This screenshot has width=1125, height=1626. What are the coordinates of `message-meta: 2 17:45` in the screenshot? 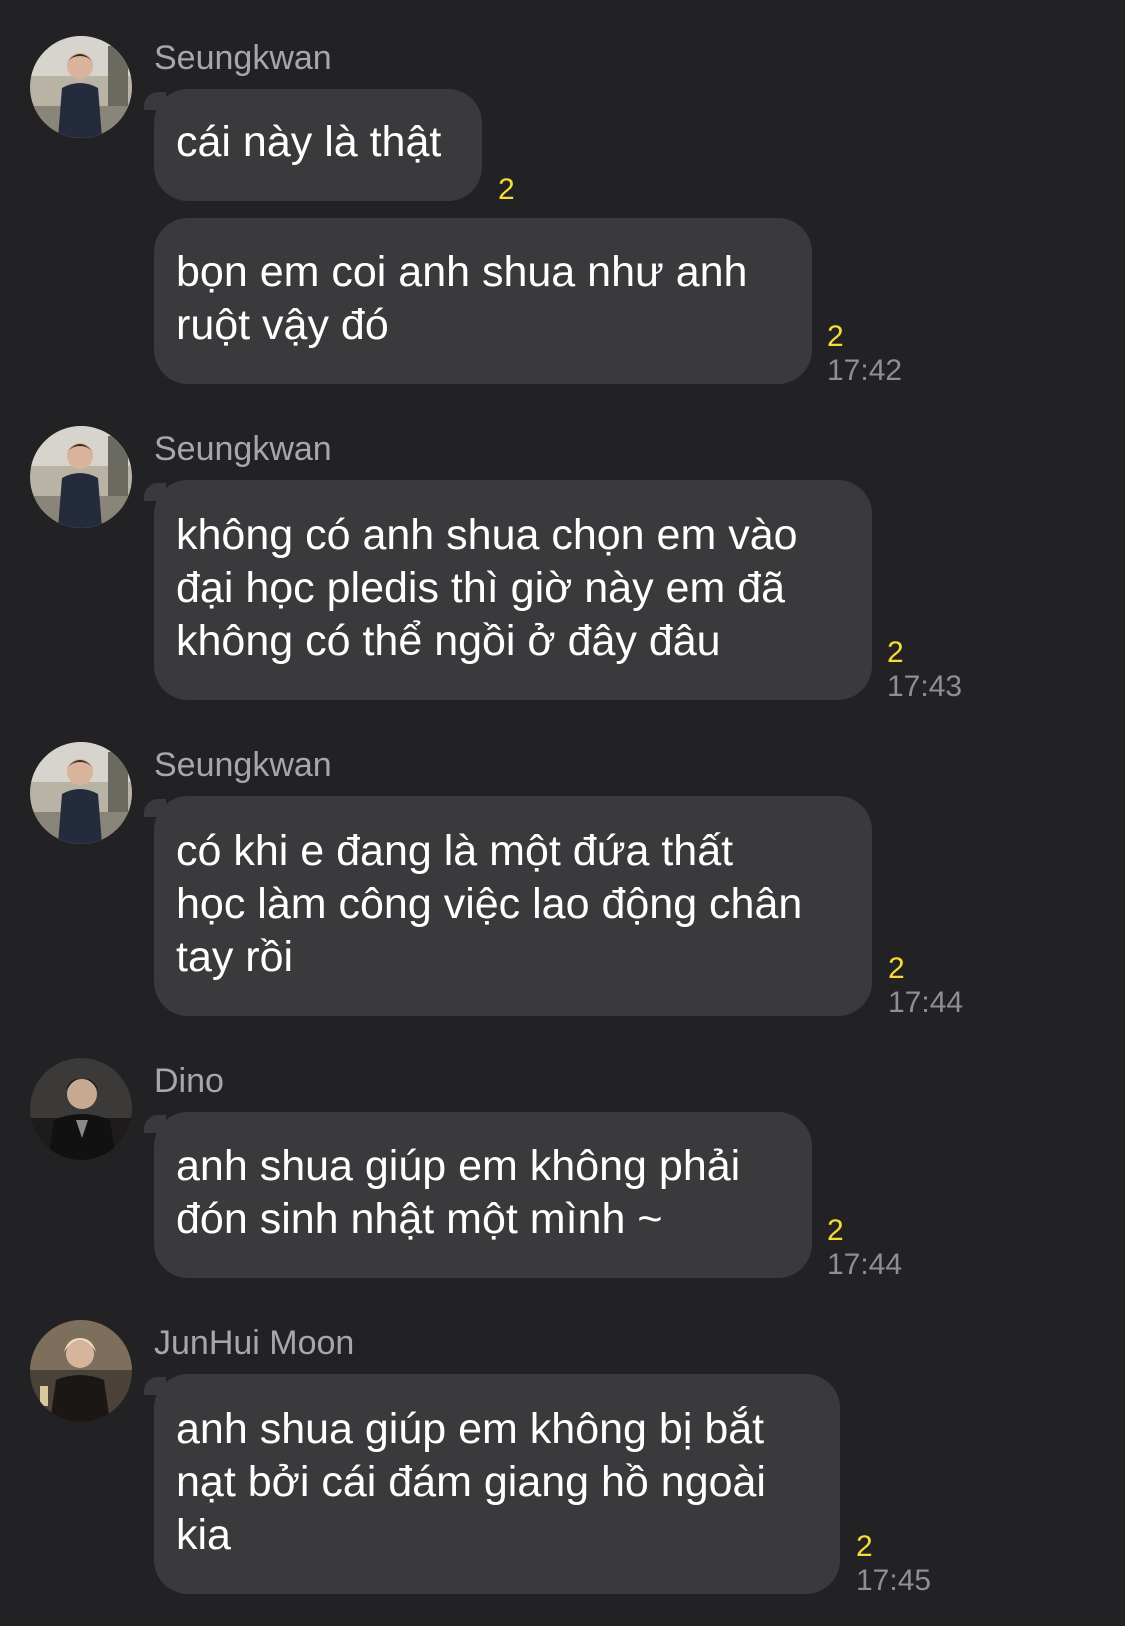 It's located at (893, 1564).